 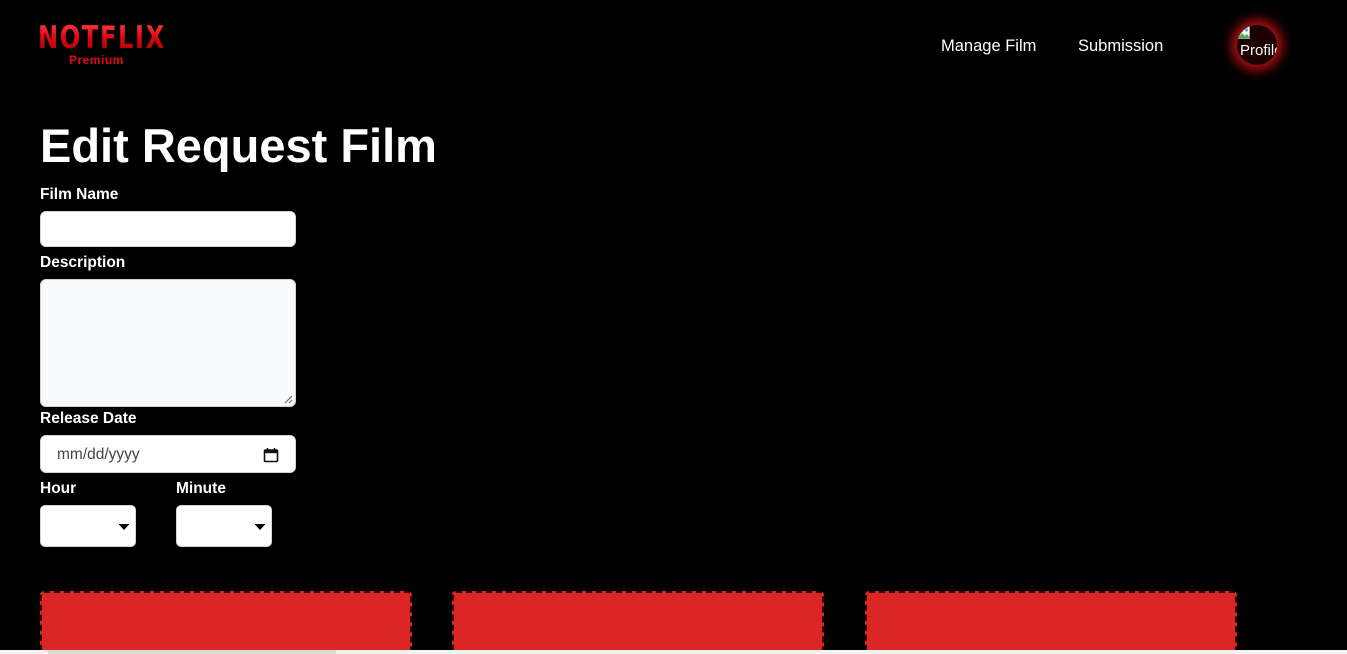 I want to click on minute-select, so click(x=224, y=526).